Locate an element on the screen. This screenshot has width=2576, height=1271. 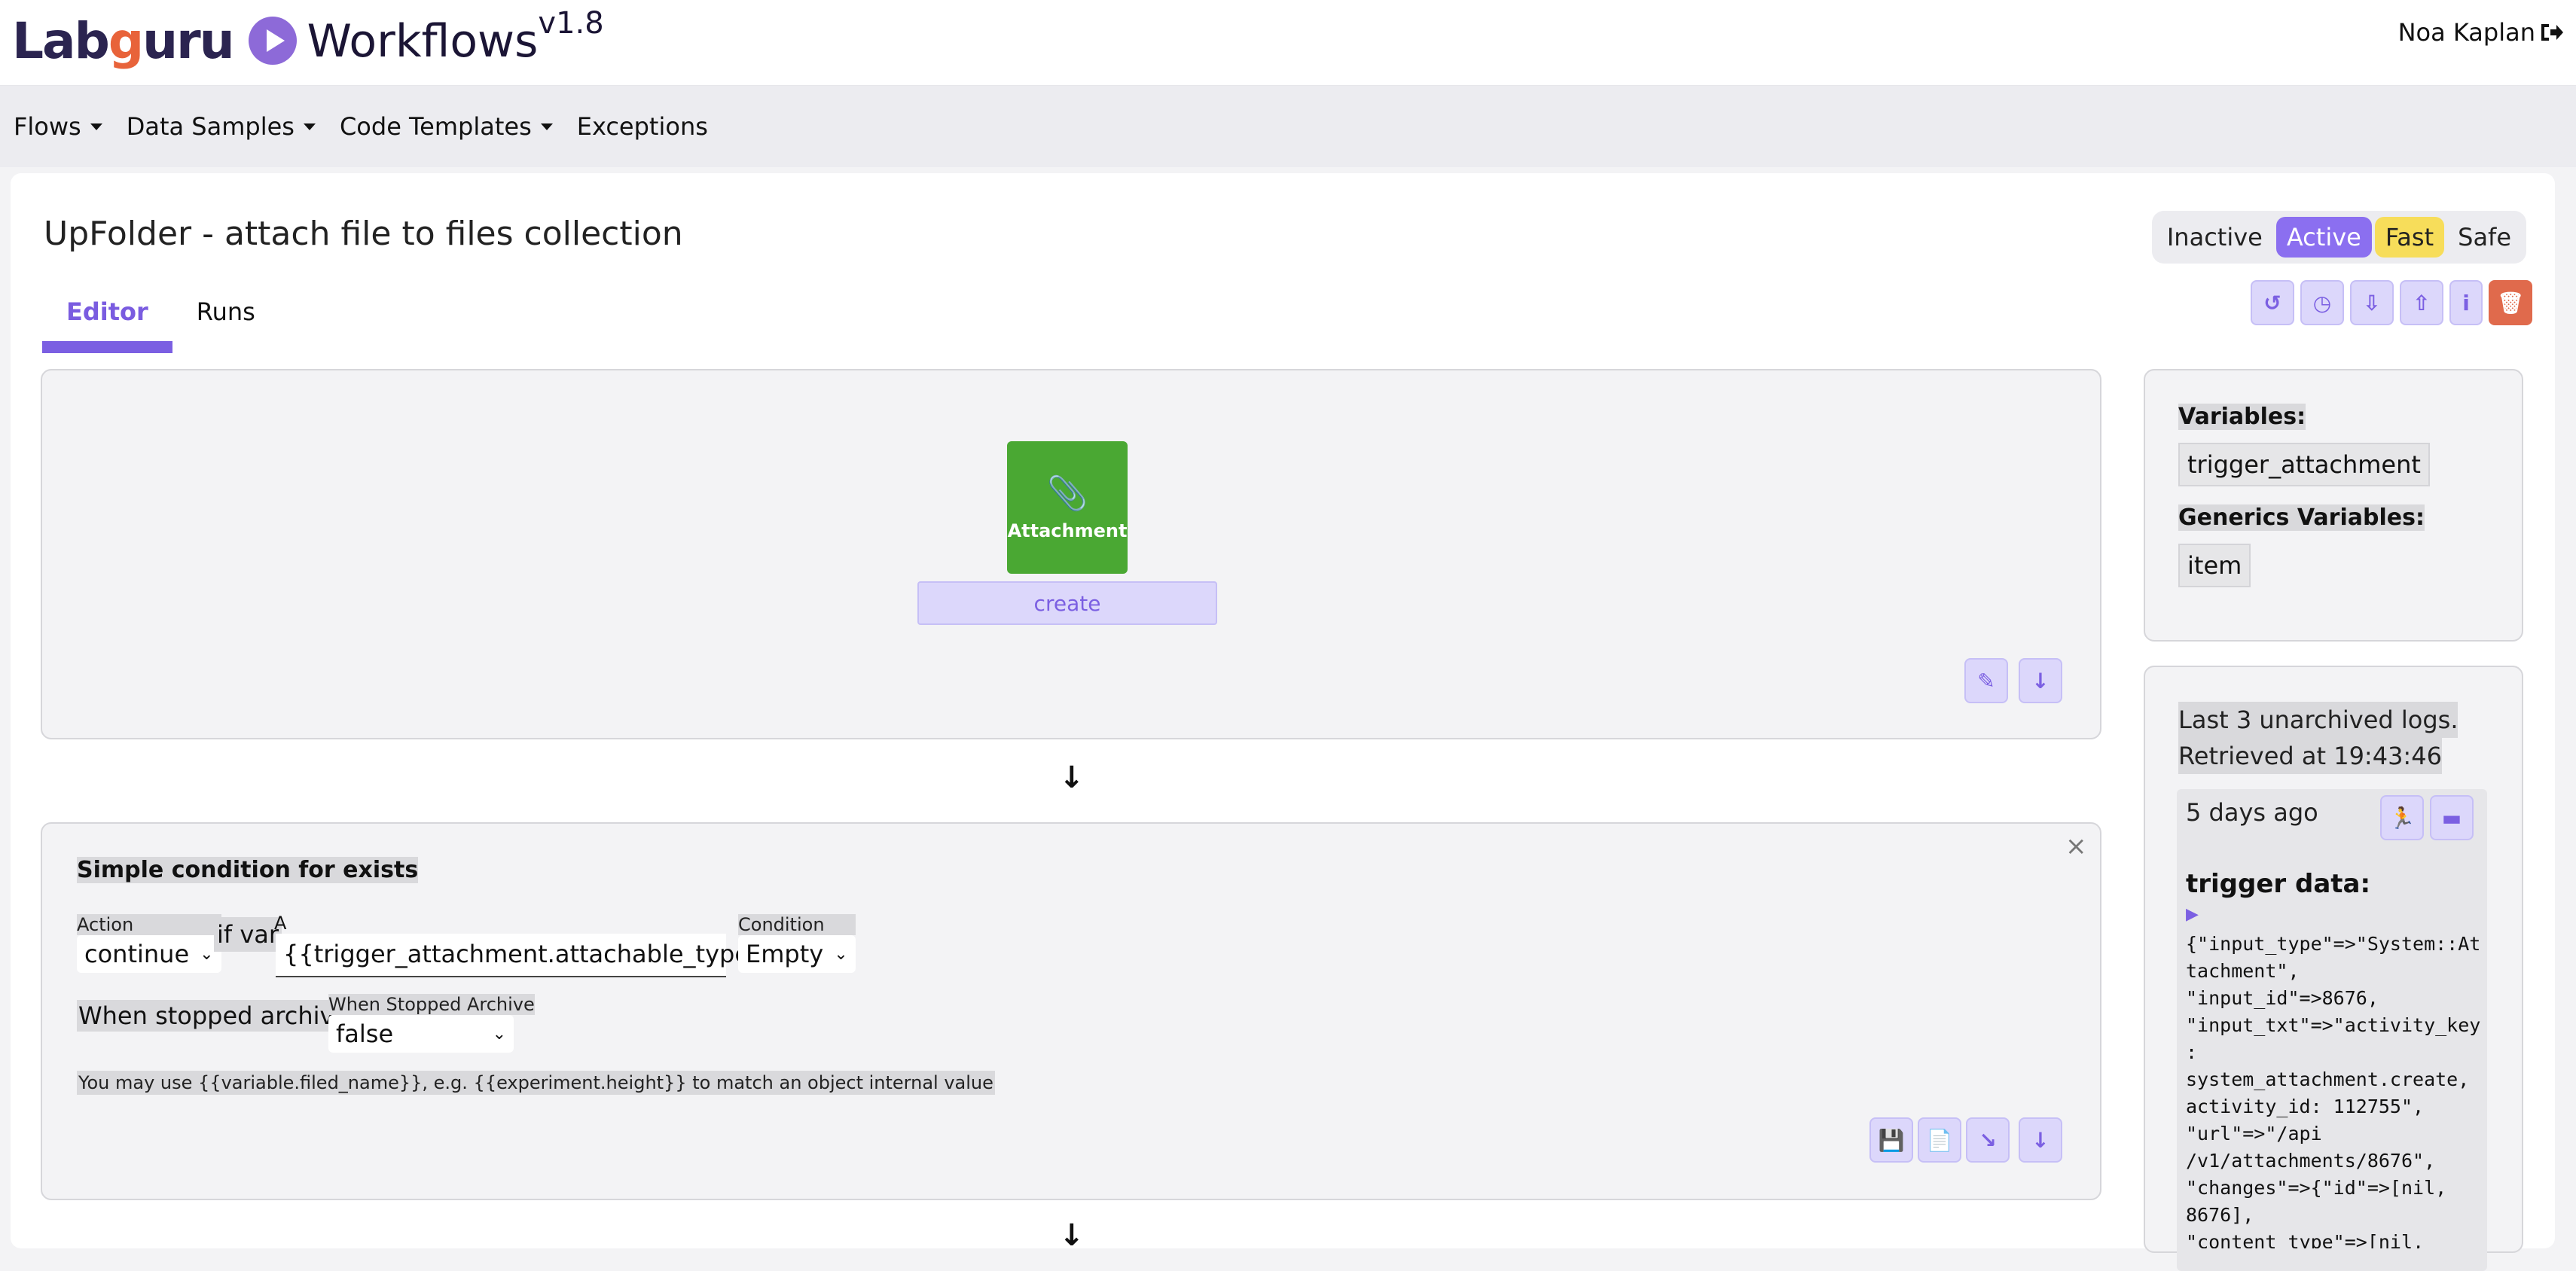
labguru-logo: Labguru Workflowsv1.8 is located at coordinates (308, 41).